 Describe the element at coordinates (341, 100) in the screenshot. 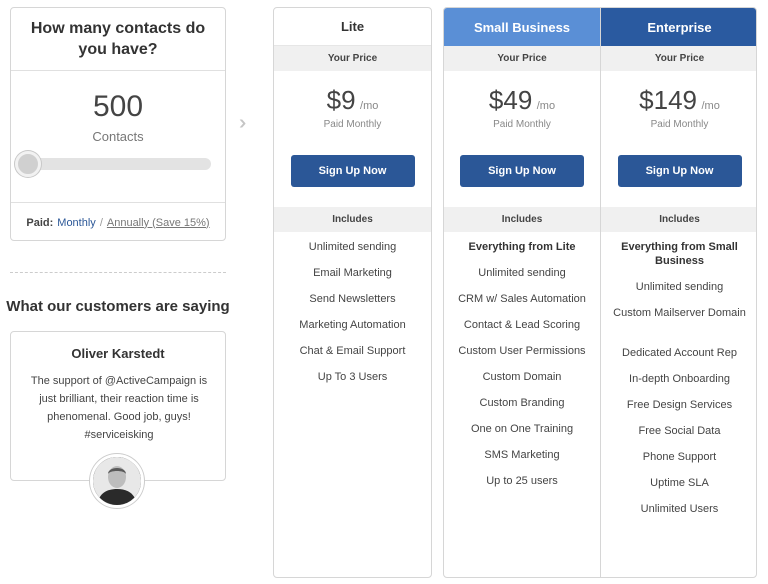

I see `price-amount: $9` at that location.